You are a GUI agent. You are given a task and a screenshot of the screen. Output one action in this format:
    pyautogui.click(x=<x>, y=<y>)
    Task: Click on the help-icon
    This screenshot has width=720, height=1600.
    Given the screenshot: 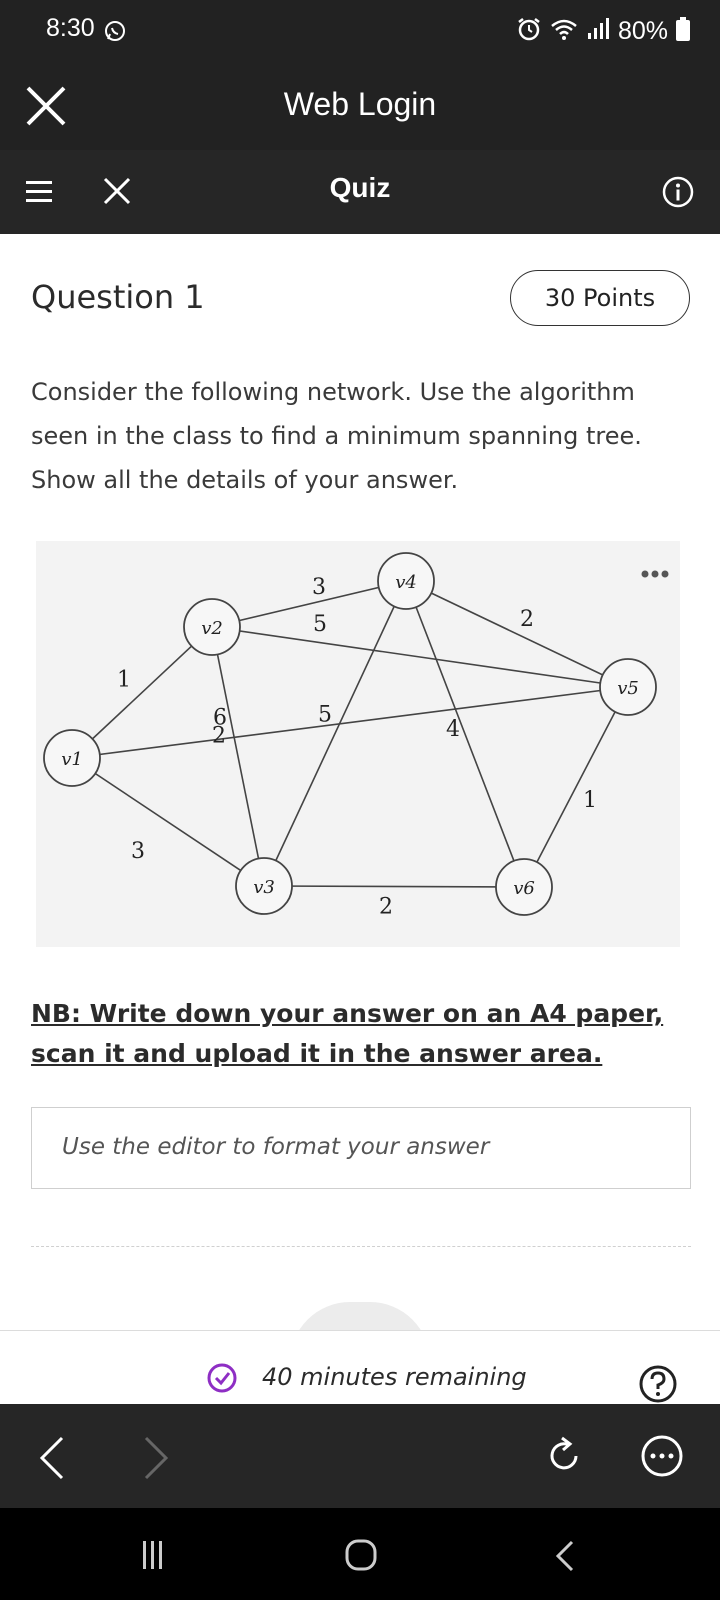 What is the action you would take?
    pyautogui.click(x=658, y=1386)
    